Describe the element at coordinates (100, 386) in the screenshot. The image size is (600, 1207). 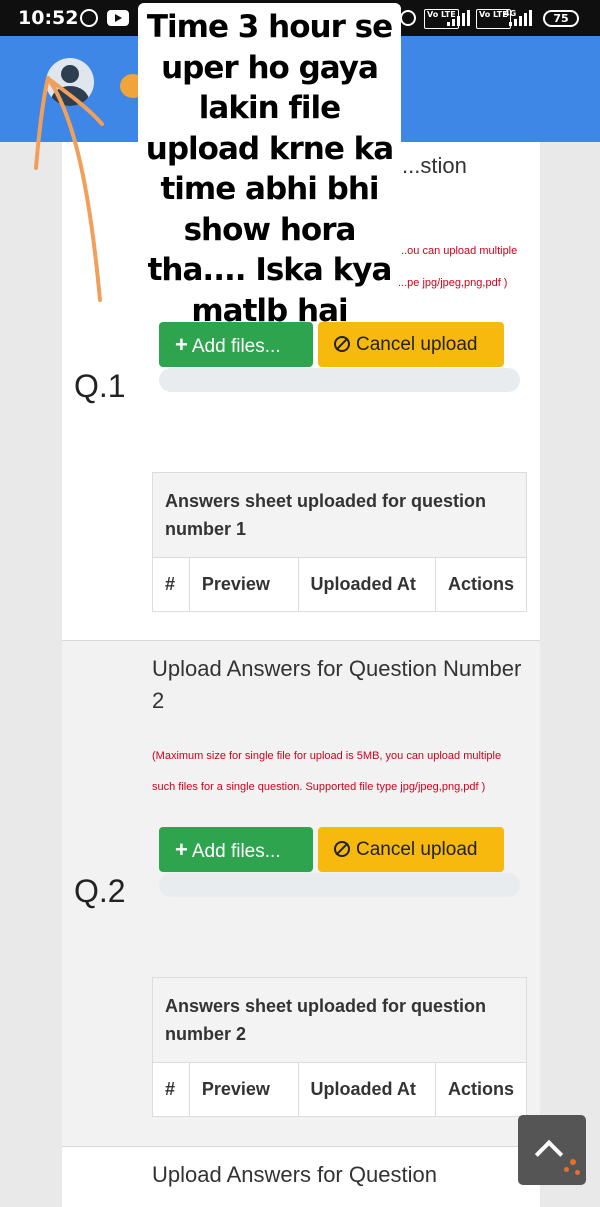
I see `question-label: Q.1` at that location.